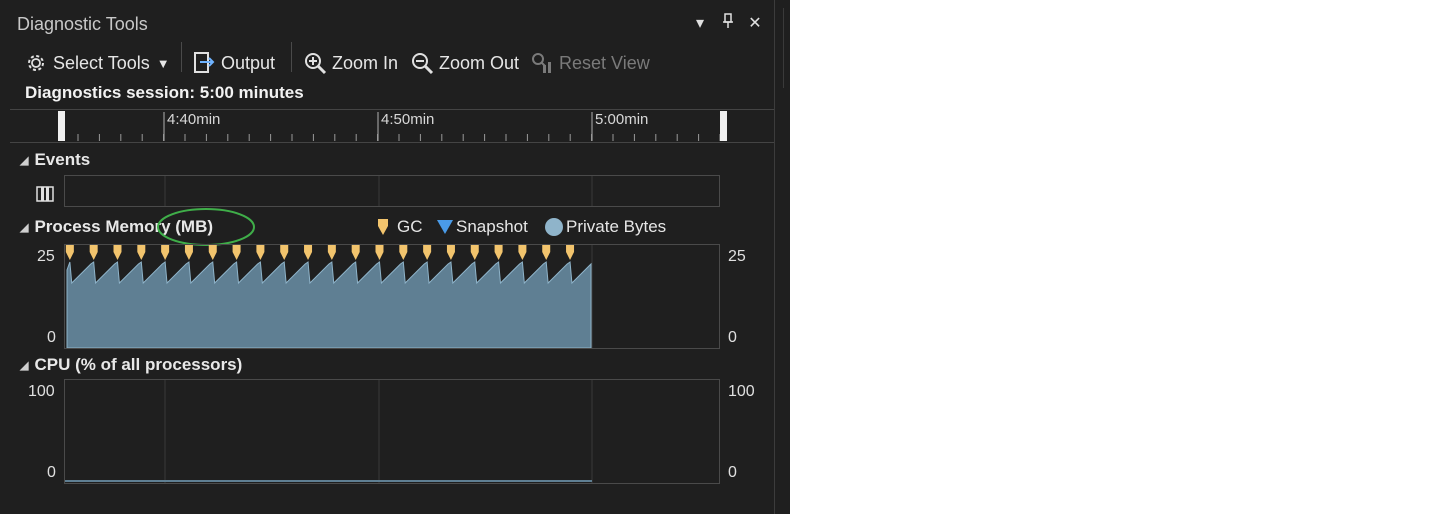  What do you see at coordinates (387, 21) in the screenshot?
I see `title-bar: Diagnostic Tools ▾ ✕` at bounding box center [387, 21].